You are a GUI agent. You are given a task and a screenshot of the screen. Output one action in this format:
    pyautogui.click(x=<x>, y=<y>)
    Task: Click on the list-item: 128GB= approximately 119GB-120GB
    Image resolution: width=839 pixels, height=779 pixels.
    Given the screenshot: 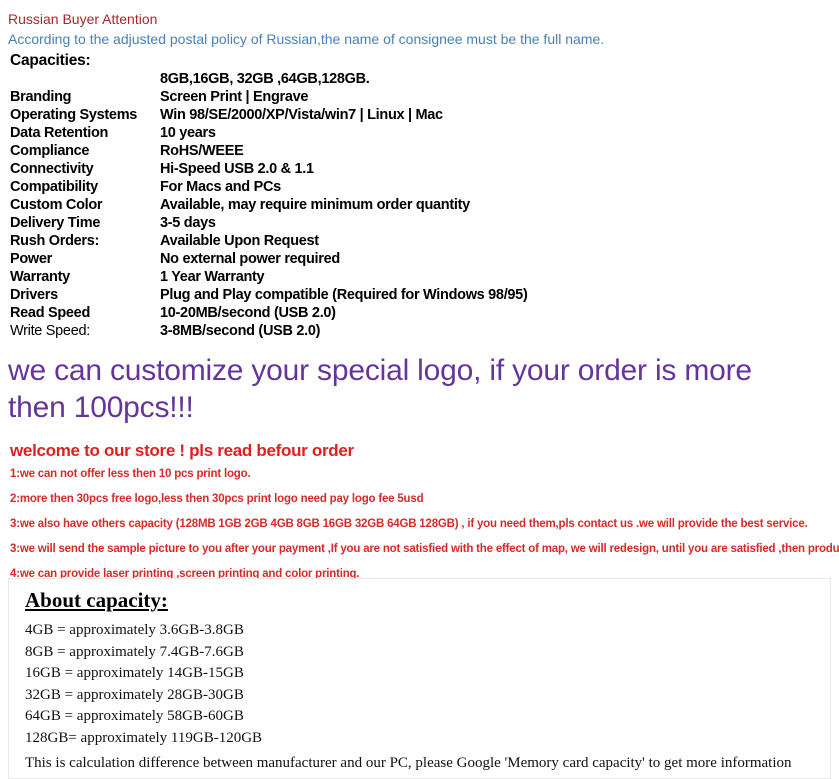 What is the action you would take?
    pyautogui.click(x=144, y=737)
    